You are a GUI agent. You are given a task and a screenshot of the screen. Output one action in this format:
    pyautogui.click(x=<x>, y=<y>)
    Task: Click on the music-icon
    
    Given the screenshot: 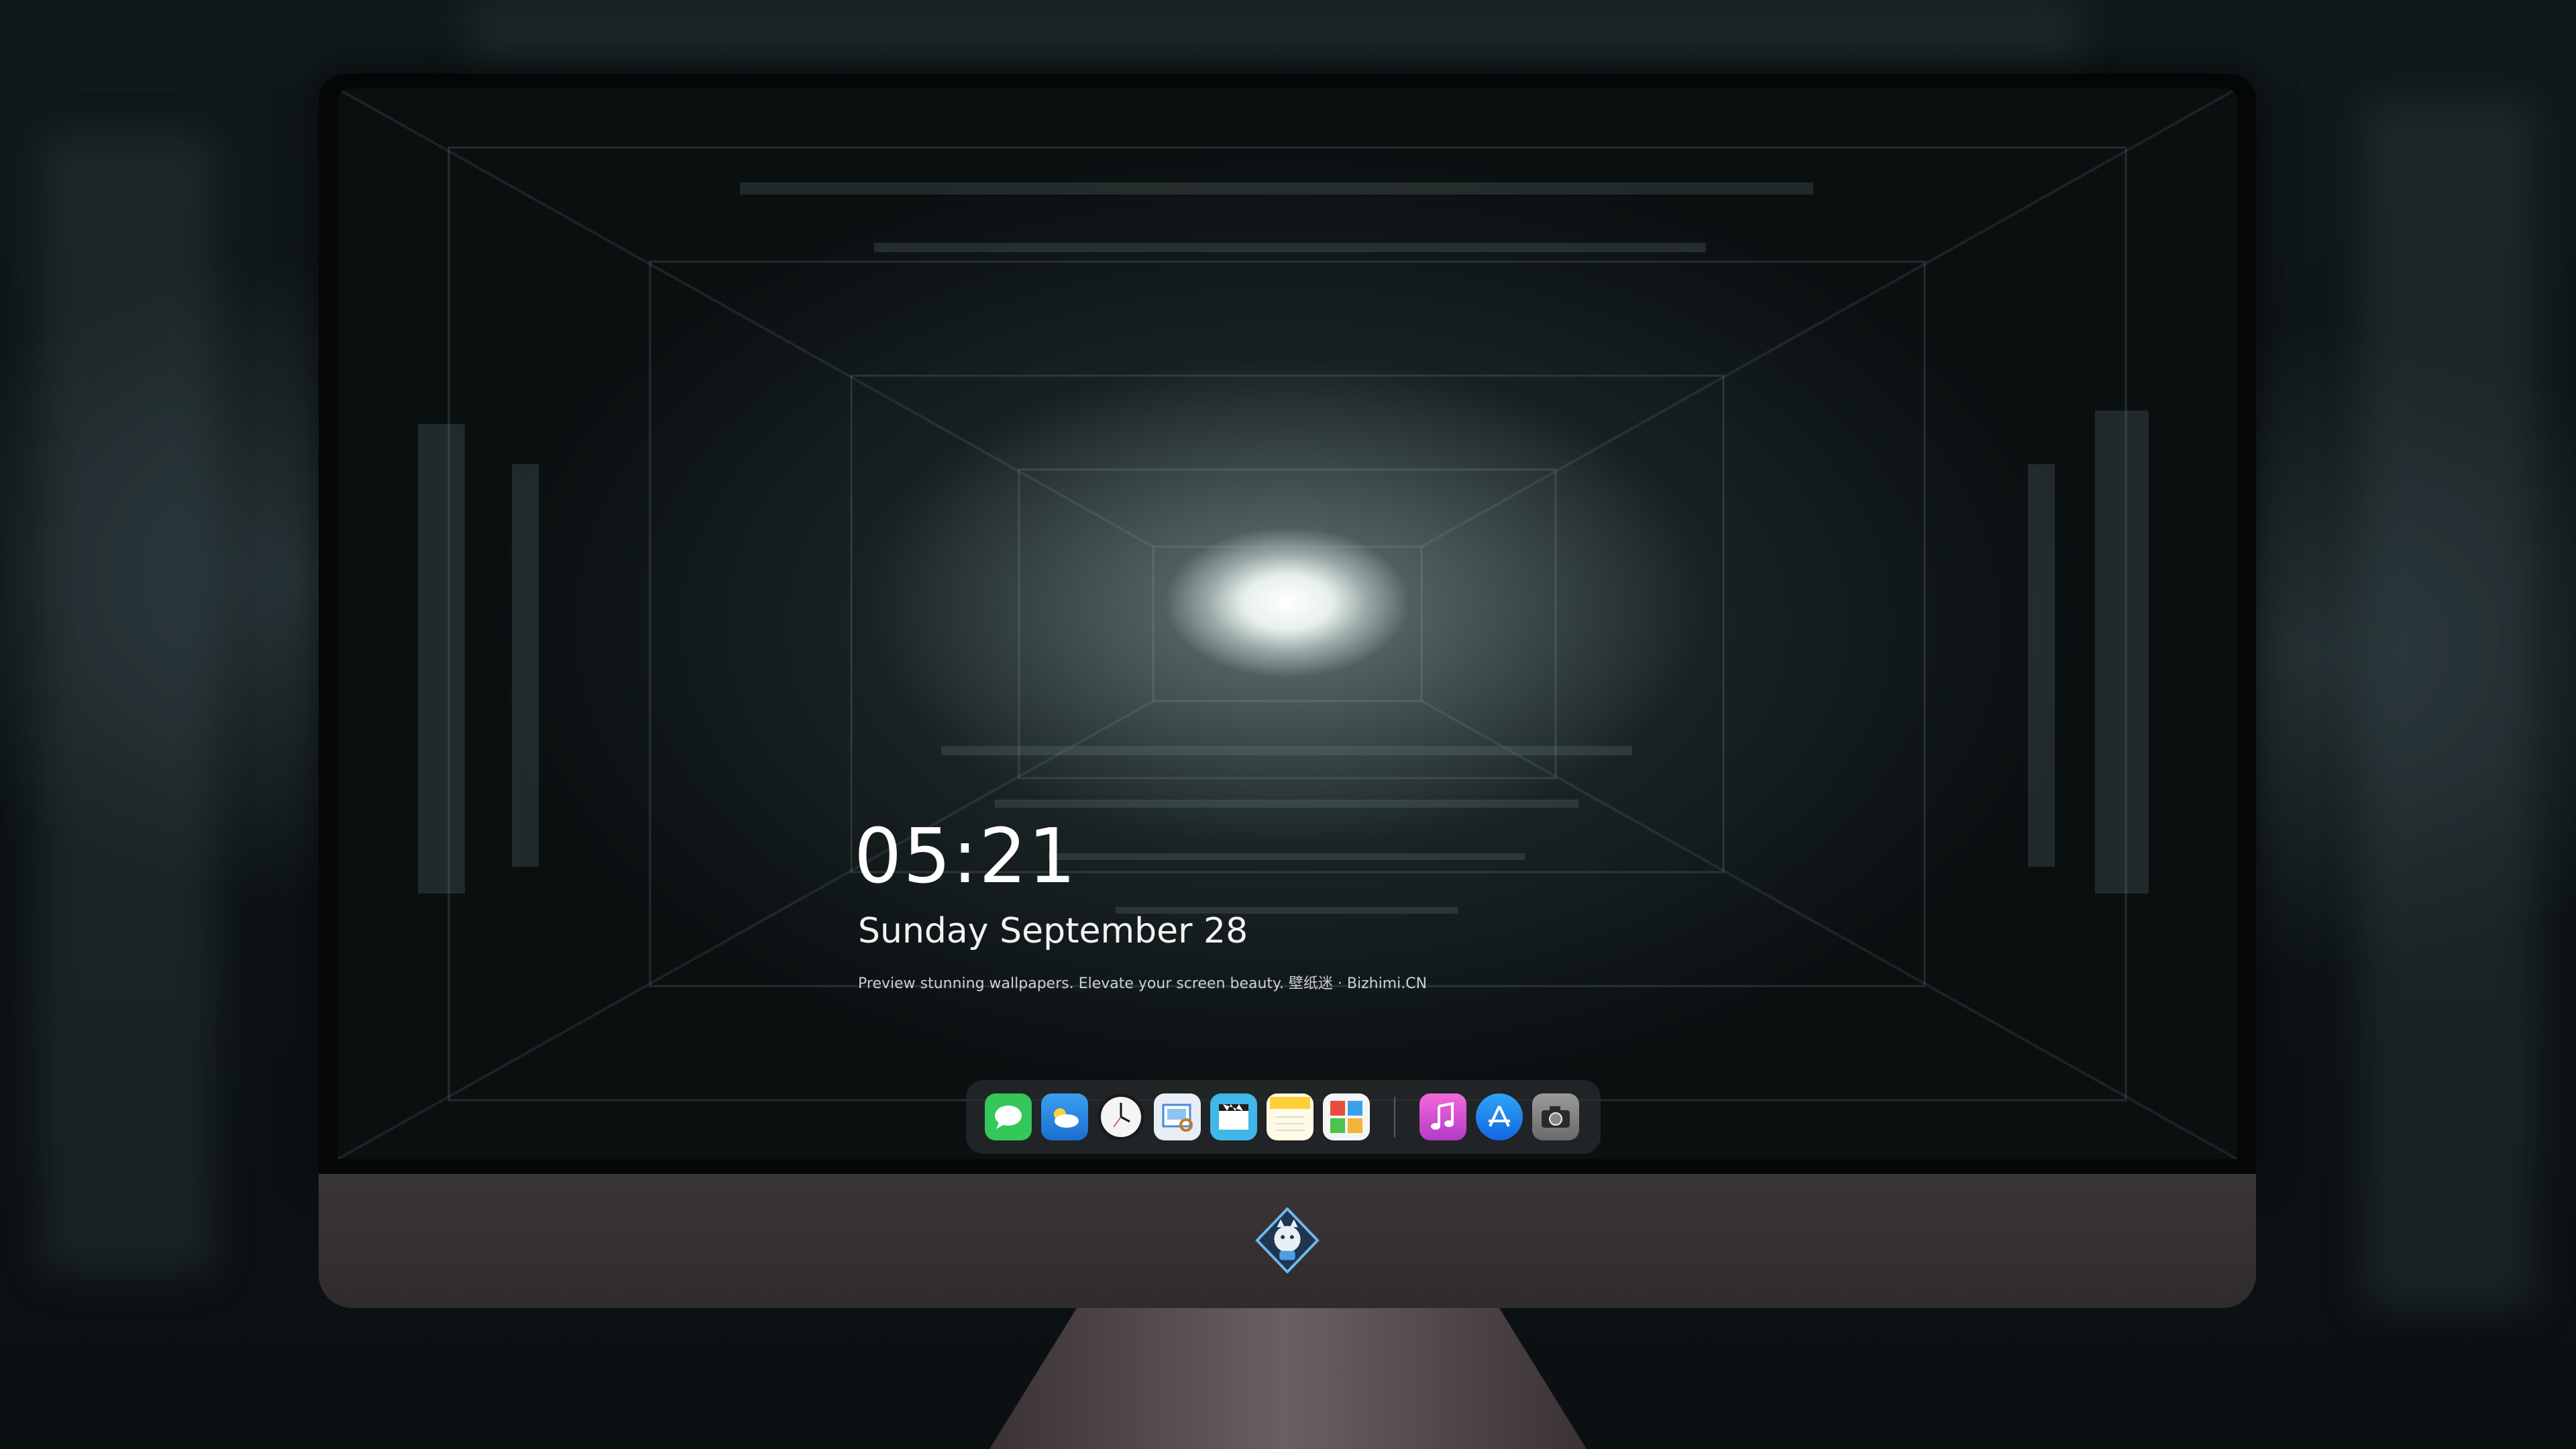 What is the action you would take?
    pyautogui.click(x=1442, y=1116)
    